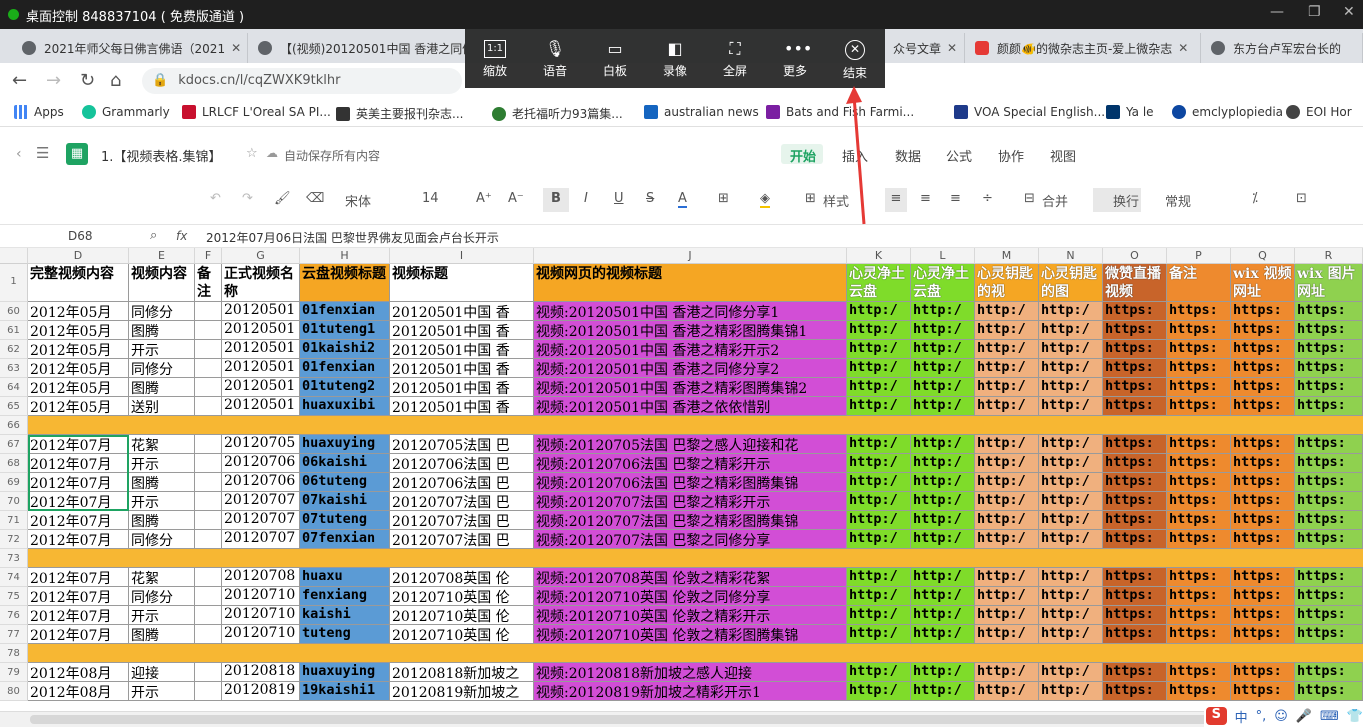 This screenshot has width=1363, height=727. What do you see at coordinates (1199, 283) in the screenshot?
I see `header-cell: 备注` at bounding box center [1199, 283].